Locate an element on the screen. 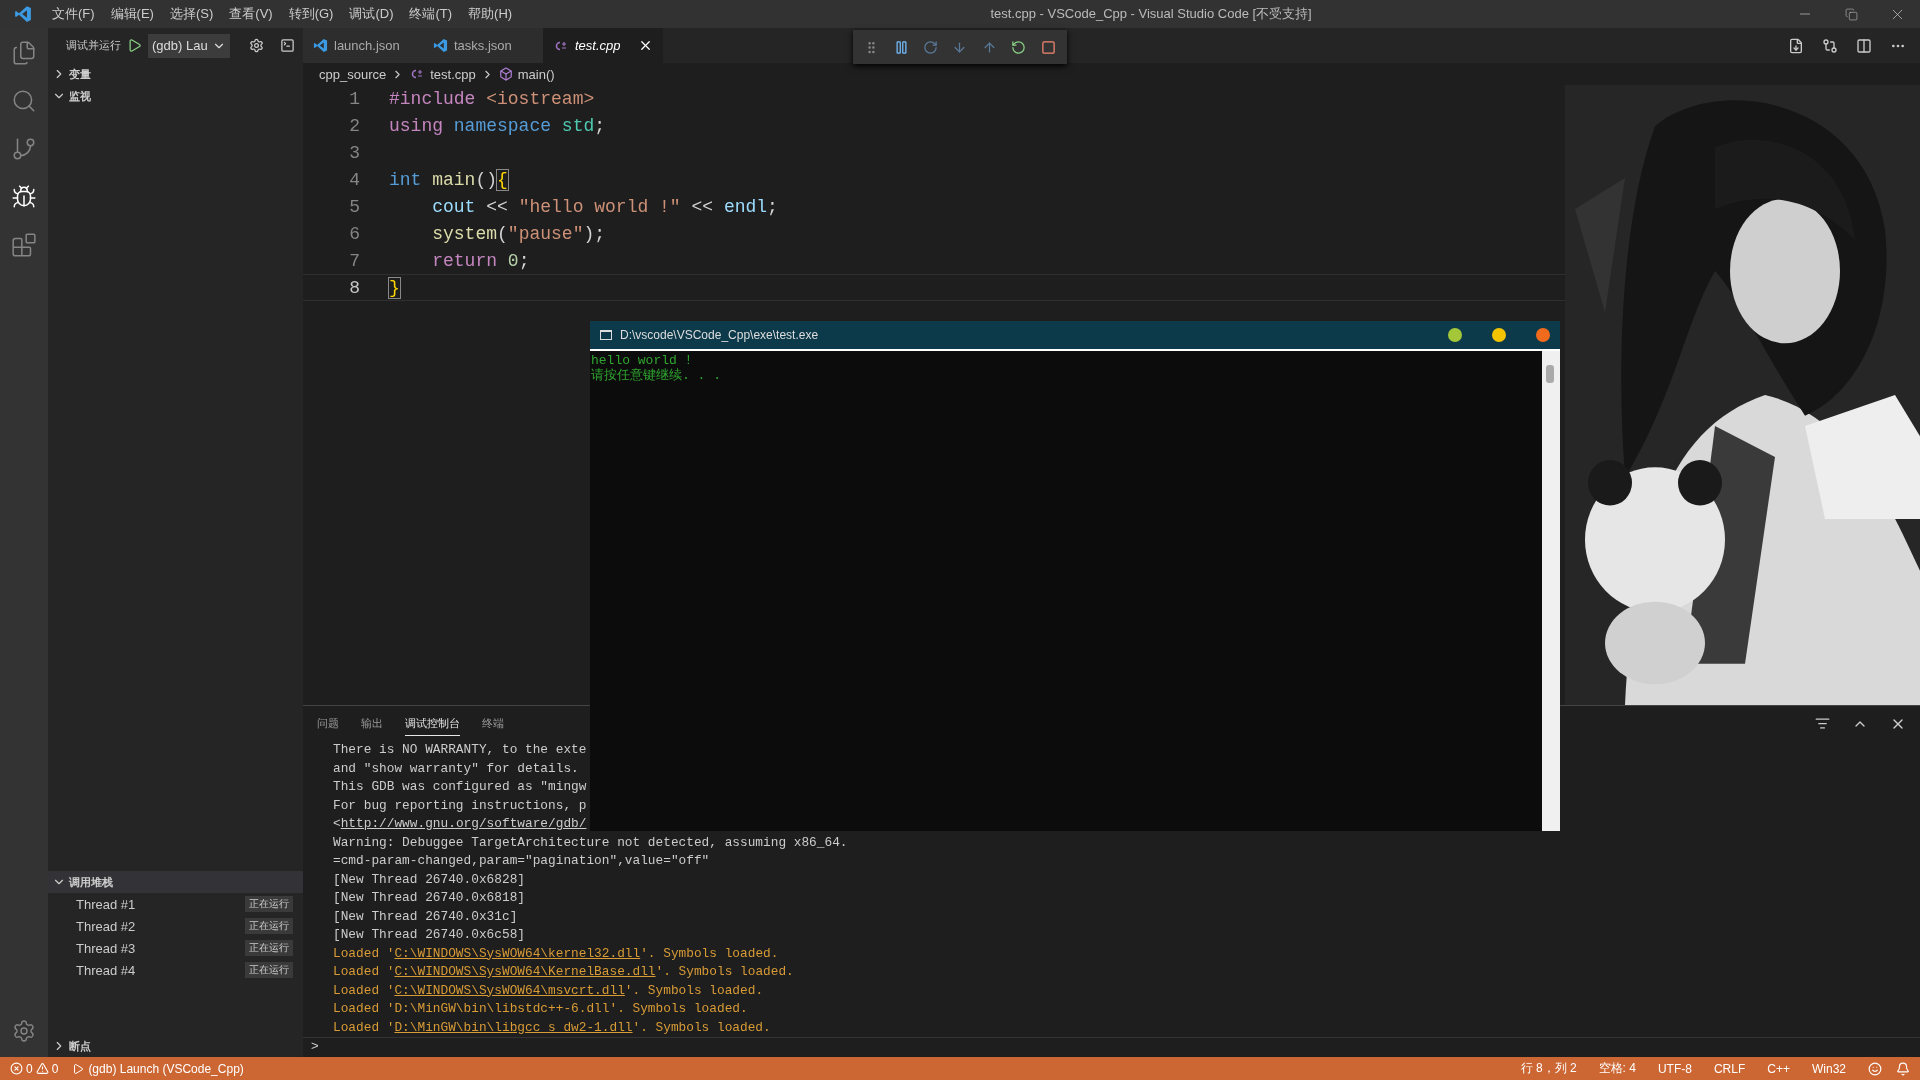  compare-icon is located at coordinates (1830, 45).